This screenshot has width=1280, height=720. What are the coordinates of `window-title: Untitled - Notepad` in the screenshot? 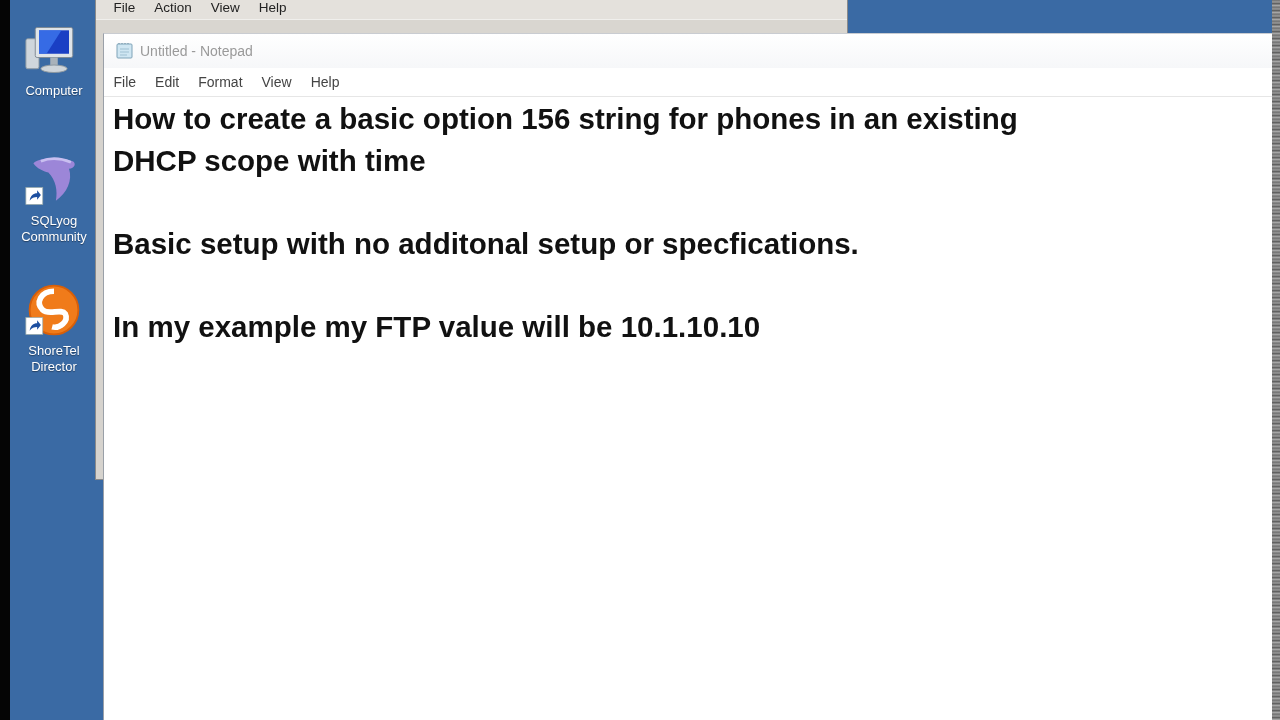 It's located at (196, 51).